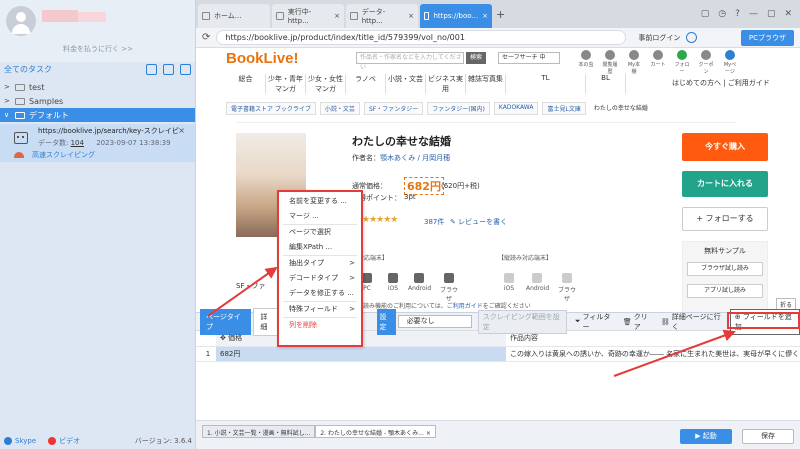  Describe the element at coordinates (434, 222) in the screenshot. I see `review-count-link: 387件` at that location.